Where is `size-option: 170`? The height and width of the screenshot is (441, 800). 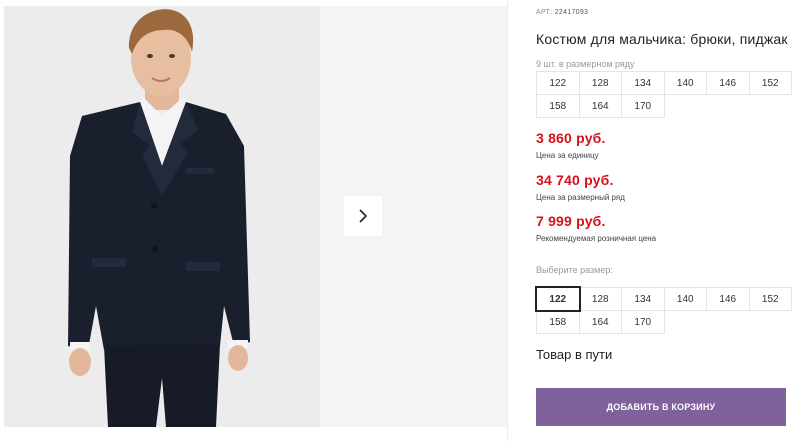 size-option: 170 is located at coordinates (643, 322).